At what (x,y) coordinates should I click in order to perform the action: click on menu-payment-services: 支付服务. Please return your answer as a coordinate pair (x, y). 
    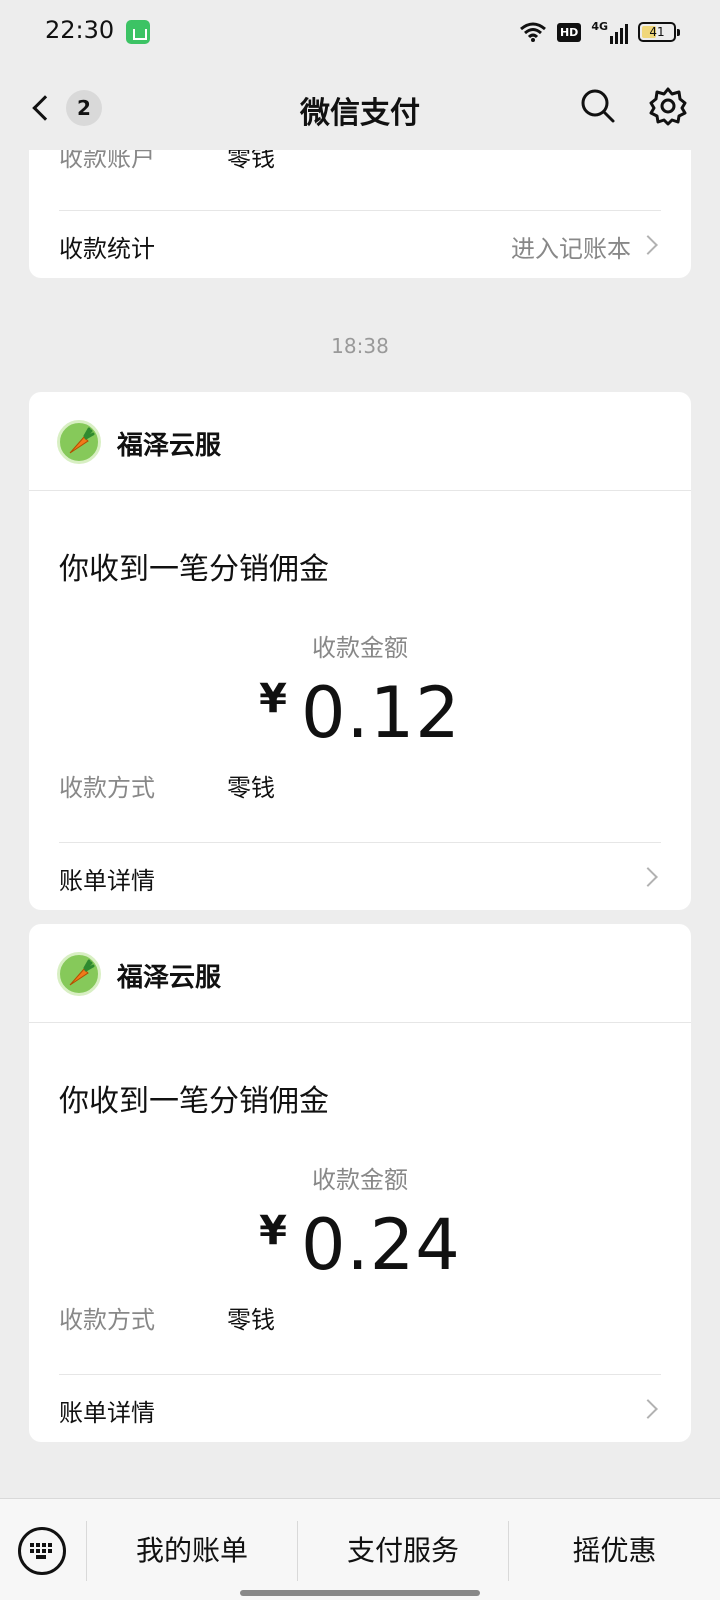
    Looking at the image, I should click on (403, 1551).